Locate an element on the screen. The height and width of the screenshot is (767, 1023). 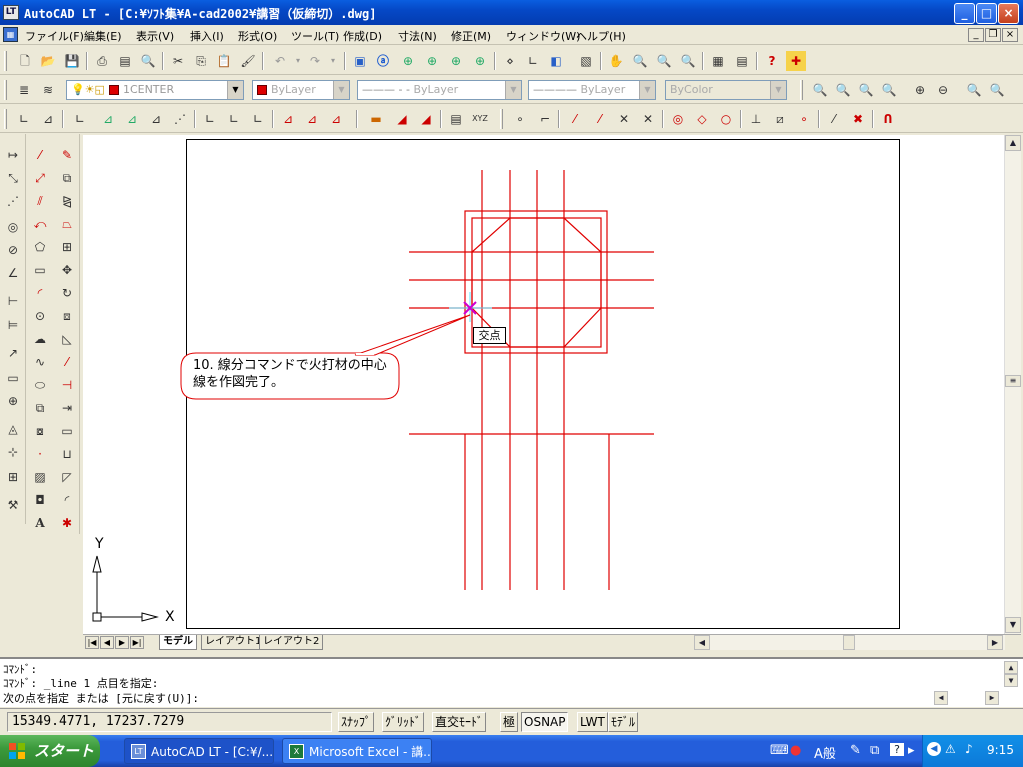
grid-toggle: ｸﾞﾘｯﾄﾞ is located at coordinates (403, 722).